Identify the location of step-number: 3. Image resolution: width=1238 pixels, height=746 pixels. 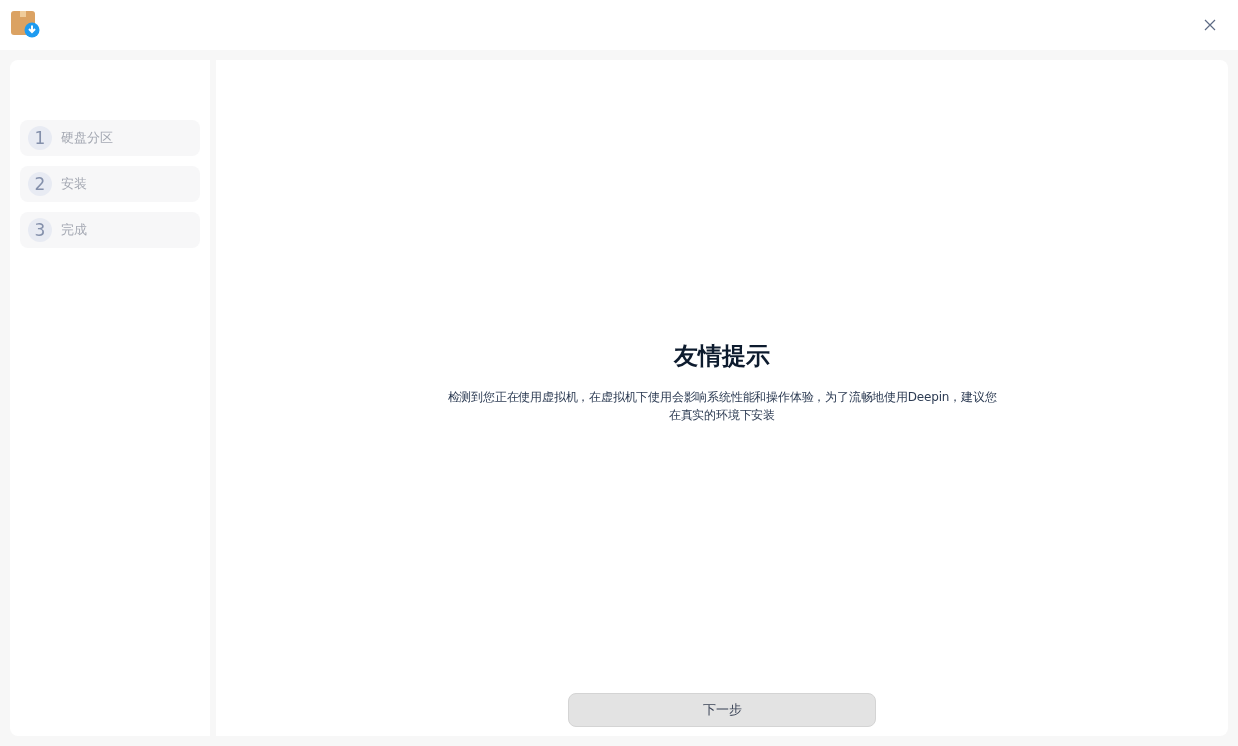
(40, 230).